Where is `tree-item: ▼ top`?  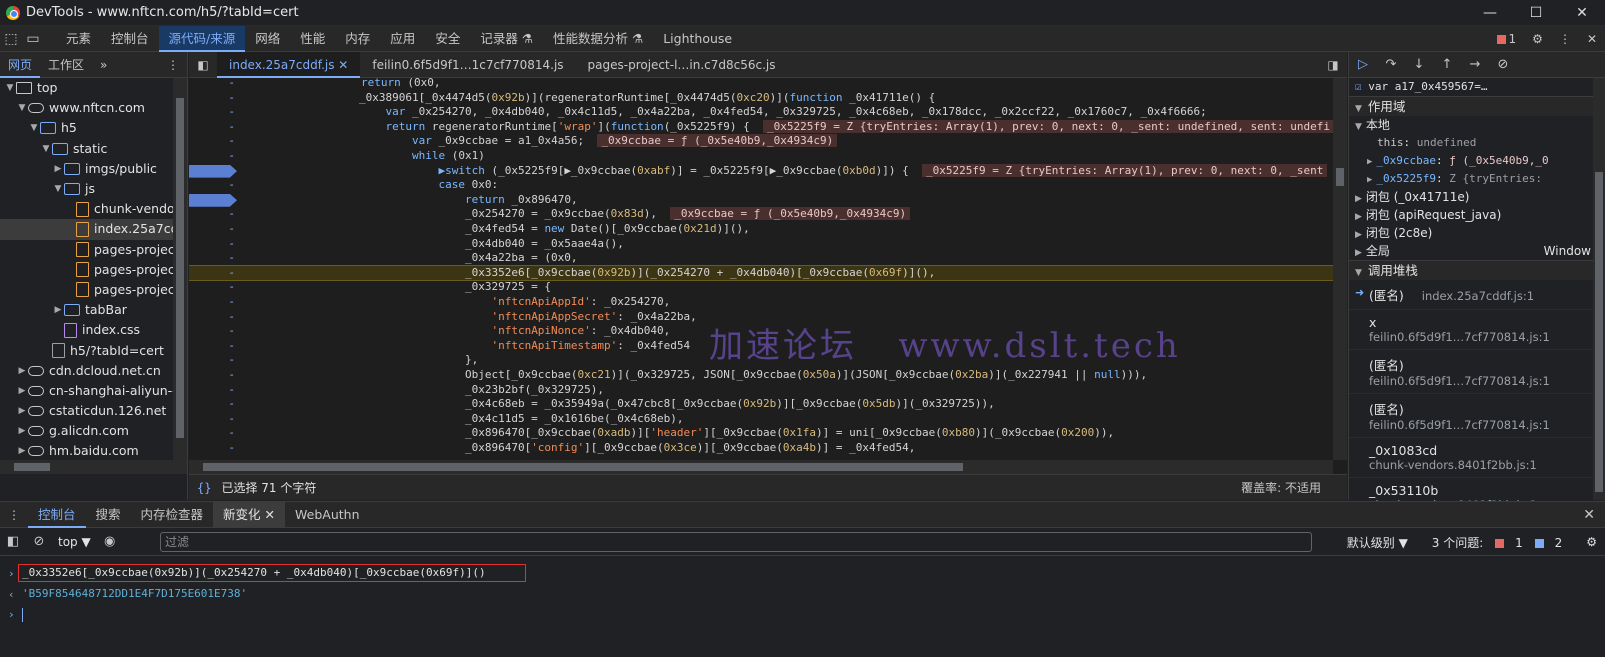 tree-item: ▼ top is located at coordinates (87, 88).